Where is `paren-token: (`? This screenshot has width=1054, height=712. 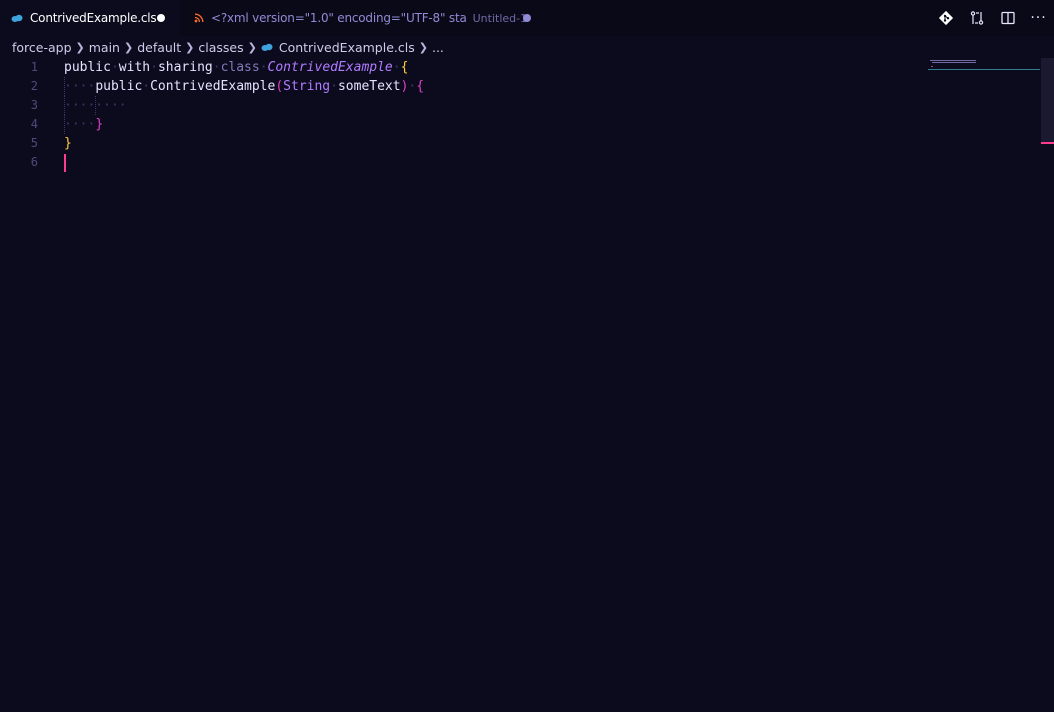 paren-token: ( is located at coordinates (279, 86).